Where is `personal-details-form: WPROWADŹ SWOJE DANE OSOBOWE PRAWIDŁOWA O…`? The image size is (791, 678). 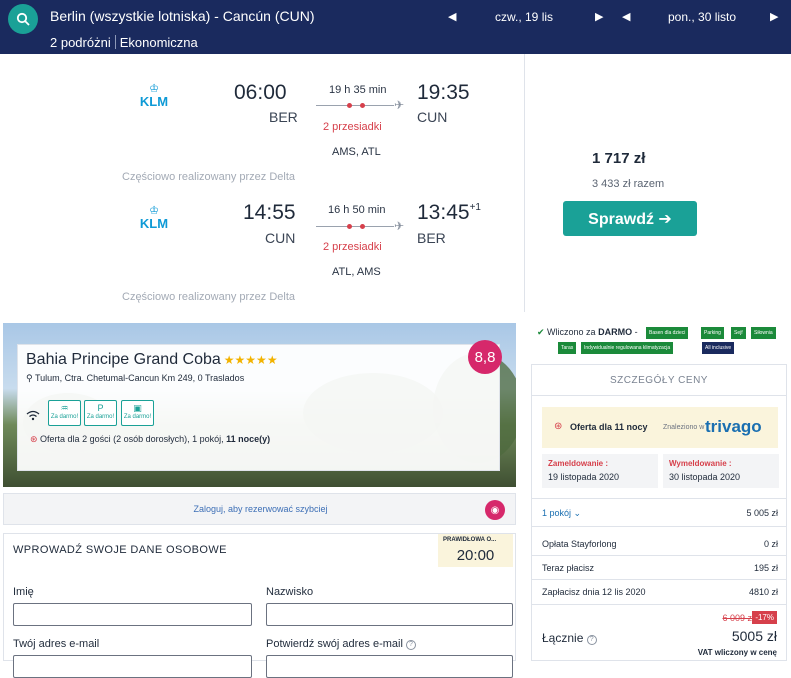 personal-details-form: WPROWADŹ SWOJE DANE OSOBOWE PRAWIDŁOWA O… is located at coordinates (259, 605).